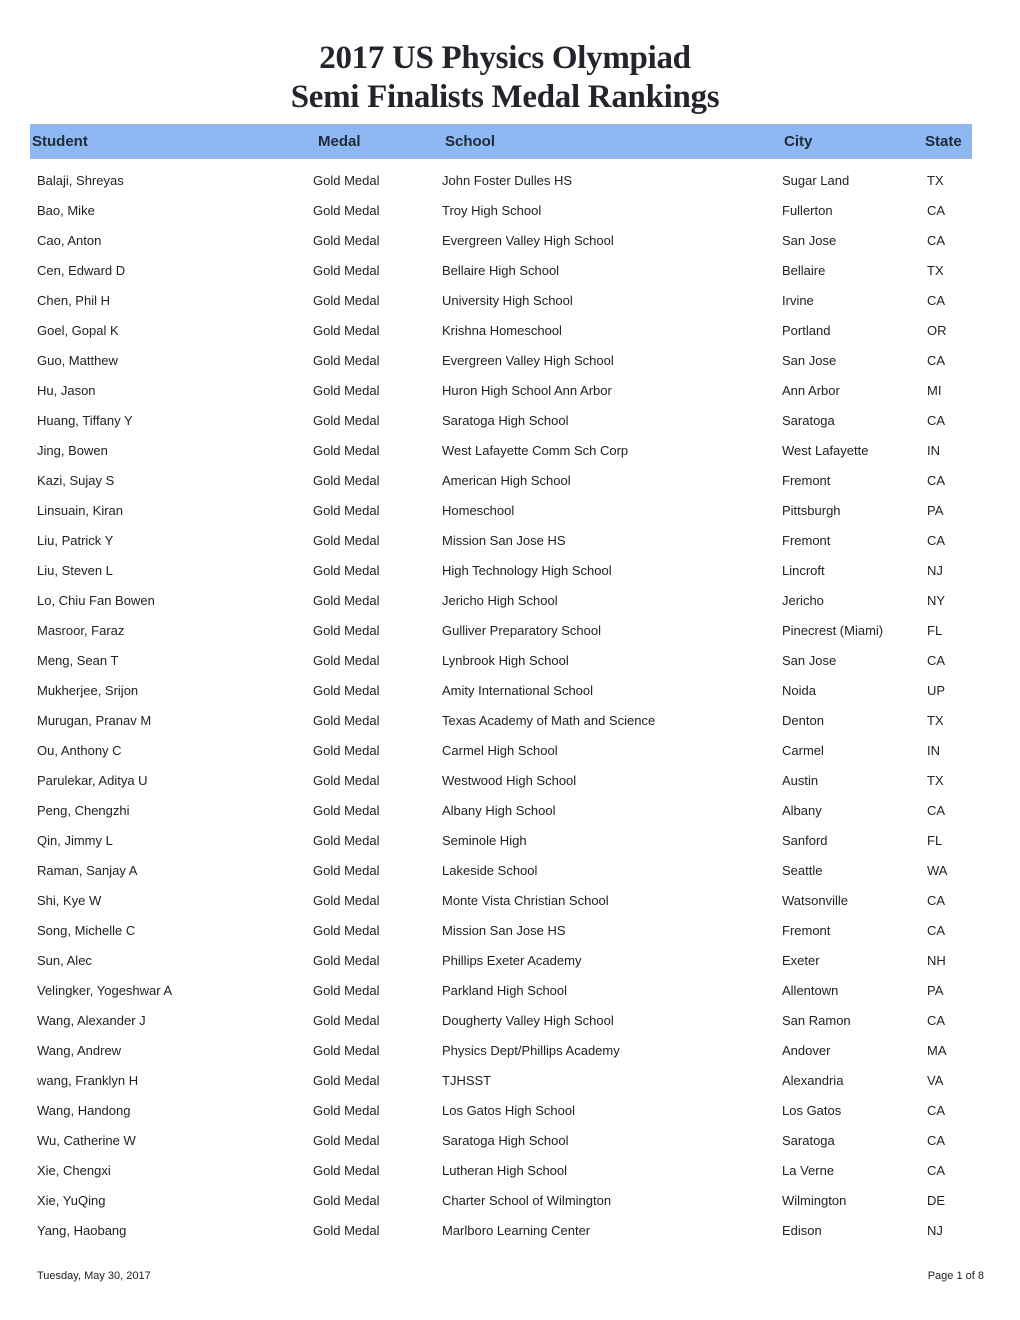 The image size is (1020, 1320). Describe the element at coordinates (936, 960) in the screenshot. I see `cell-state: NH` at that location.